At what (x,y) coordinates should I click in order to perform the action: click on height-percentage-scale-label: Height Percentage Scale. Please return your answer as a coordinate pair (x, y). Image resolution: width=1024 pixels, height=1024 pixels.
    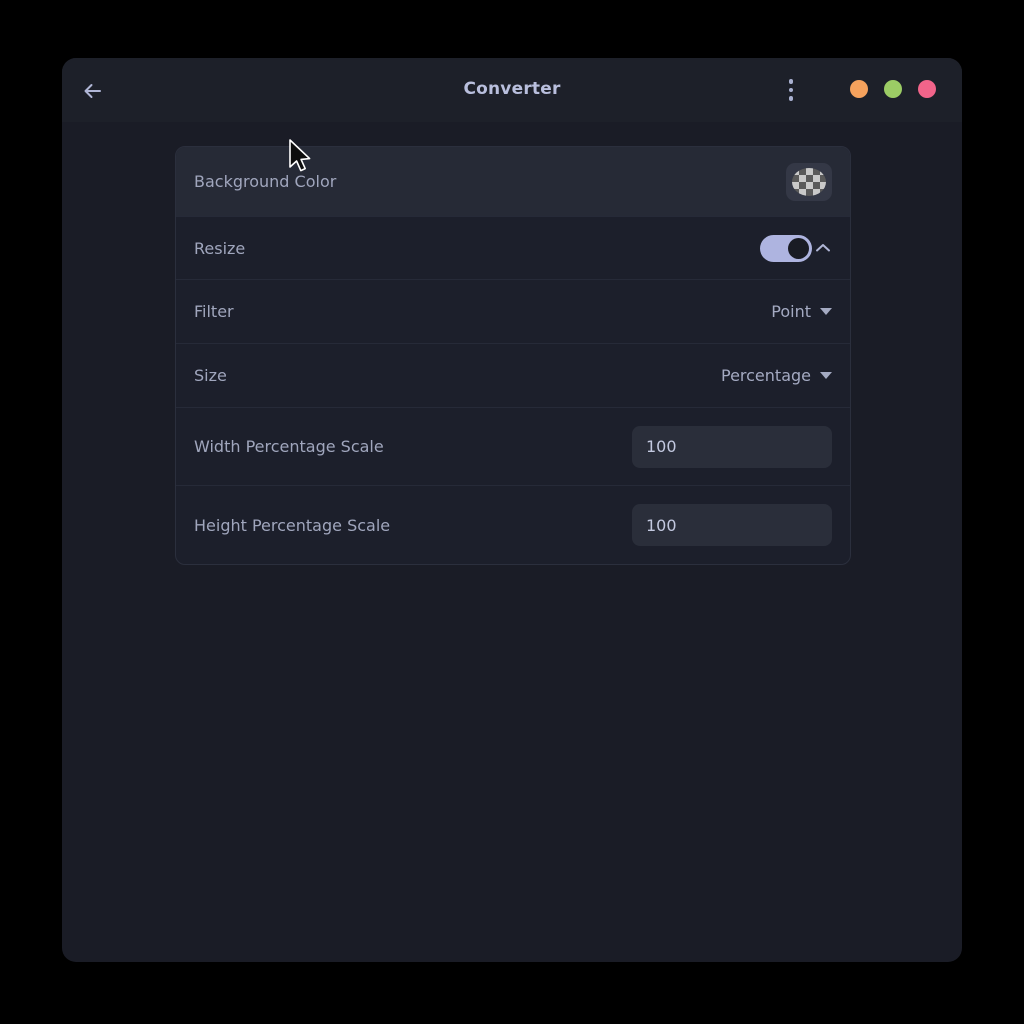
    Looking at the image, I should click on (292, 525).